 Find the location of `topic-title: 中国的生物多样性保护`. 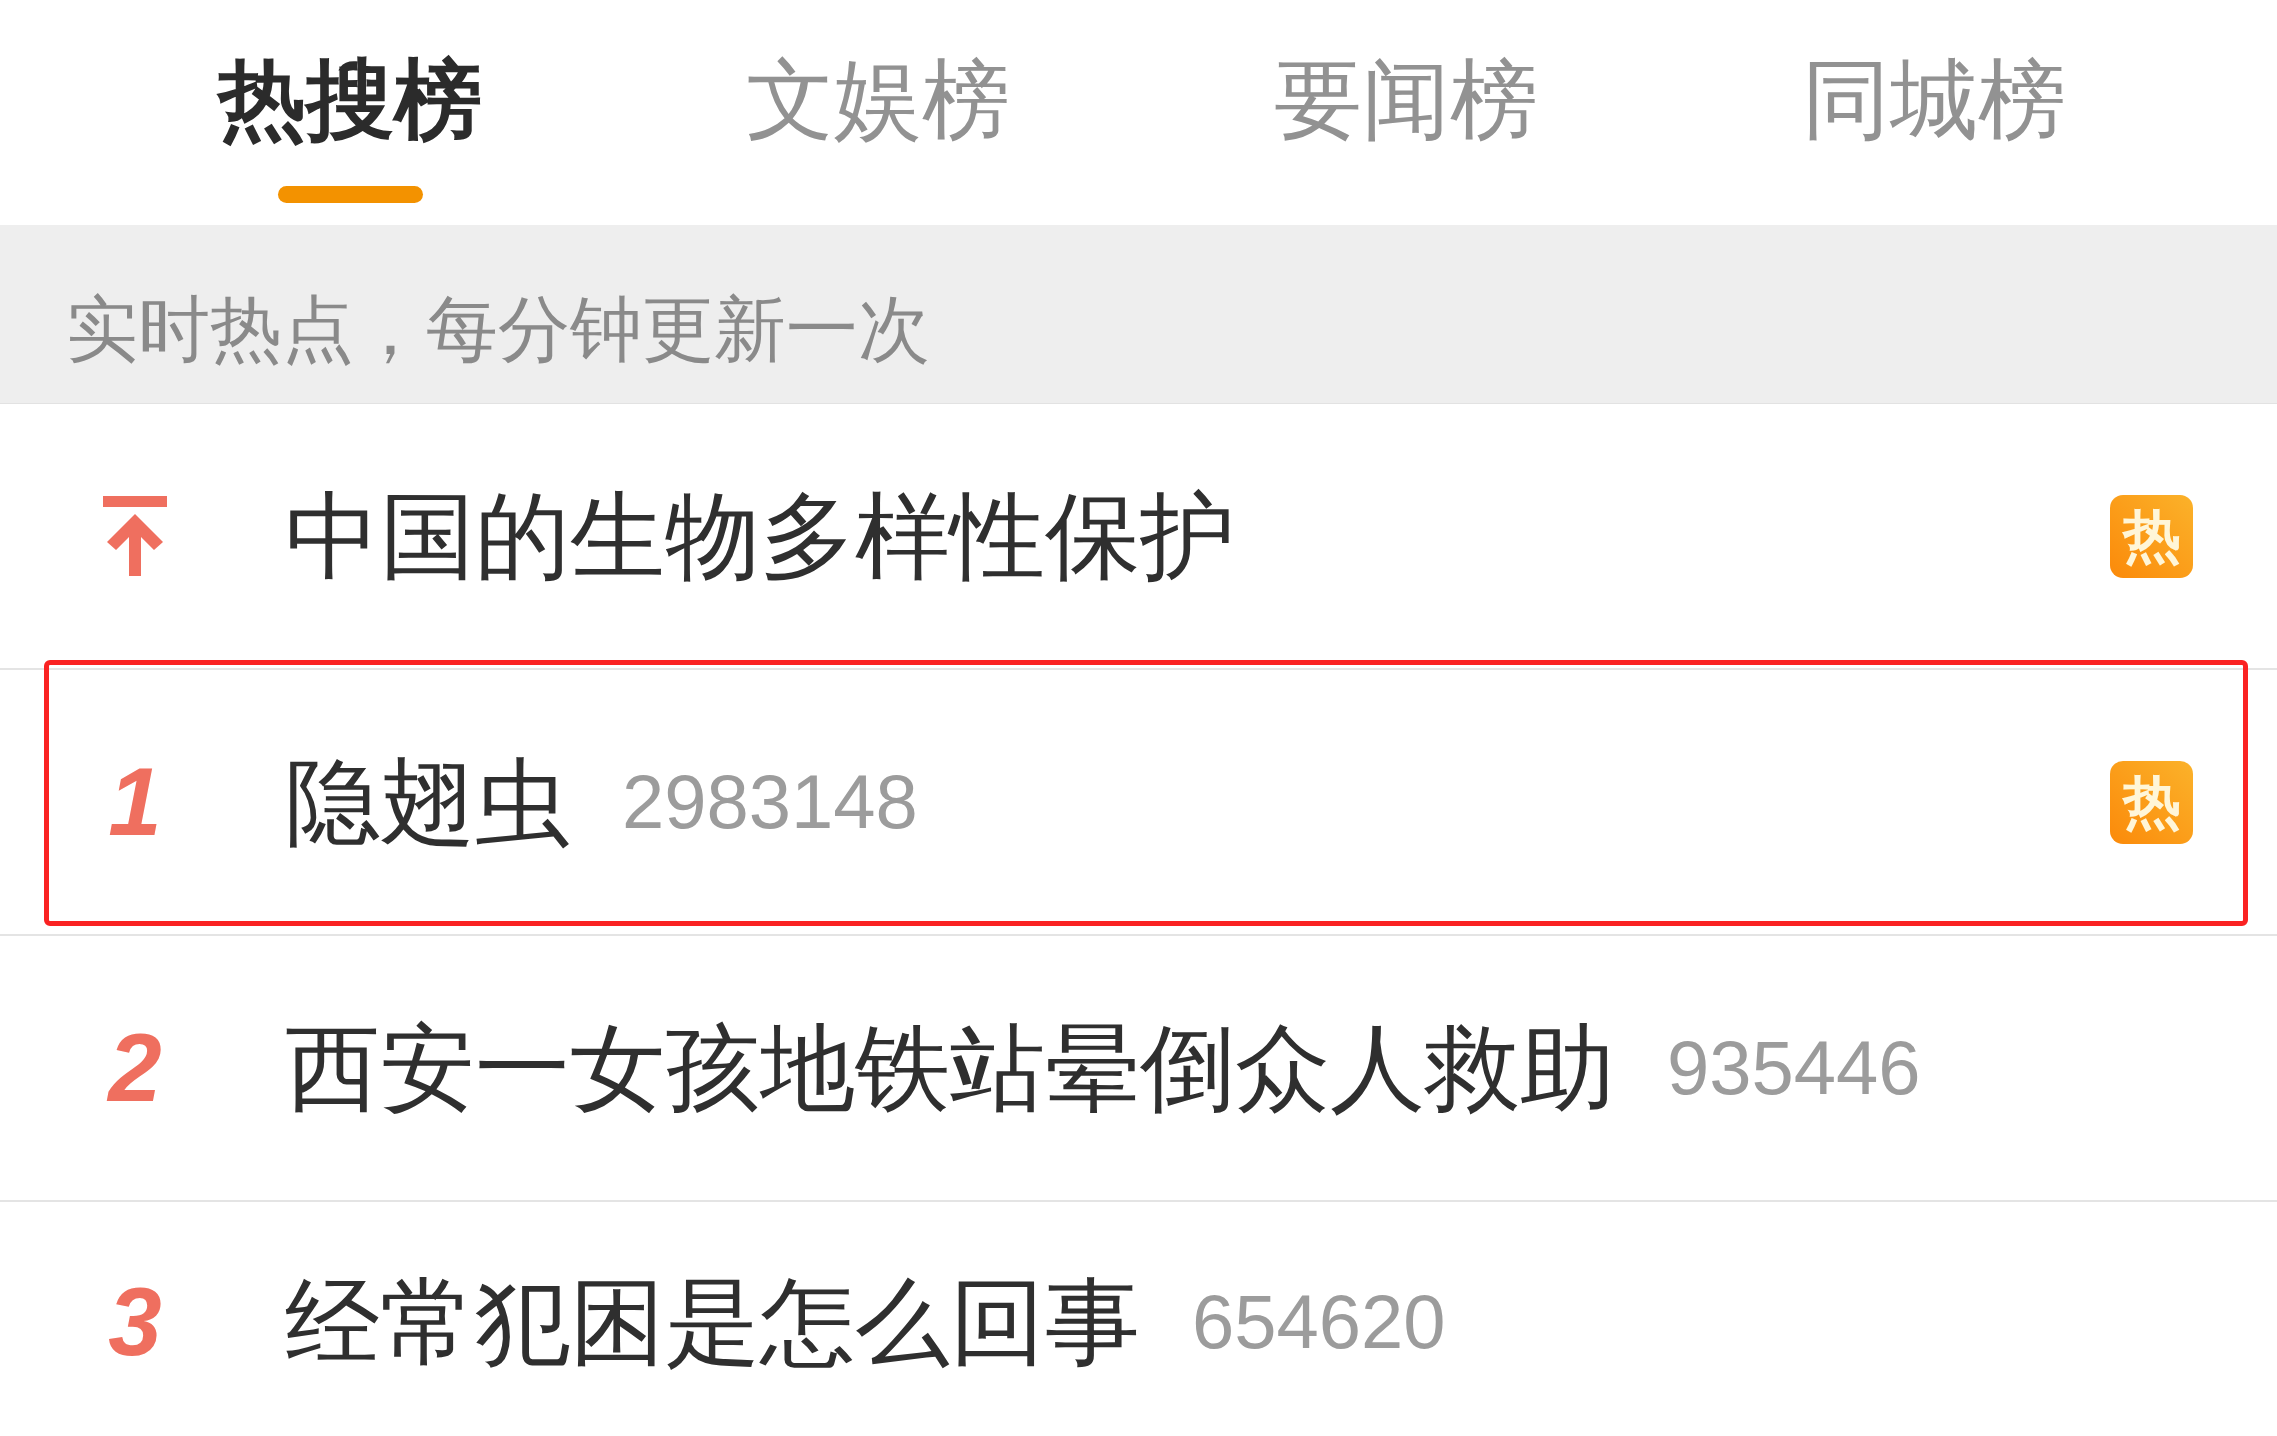

topic-title: 中国的生物多样性保护 is located at coordinates (760, 536).